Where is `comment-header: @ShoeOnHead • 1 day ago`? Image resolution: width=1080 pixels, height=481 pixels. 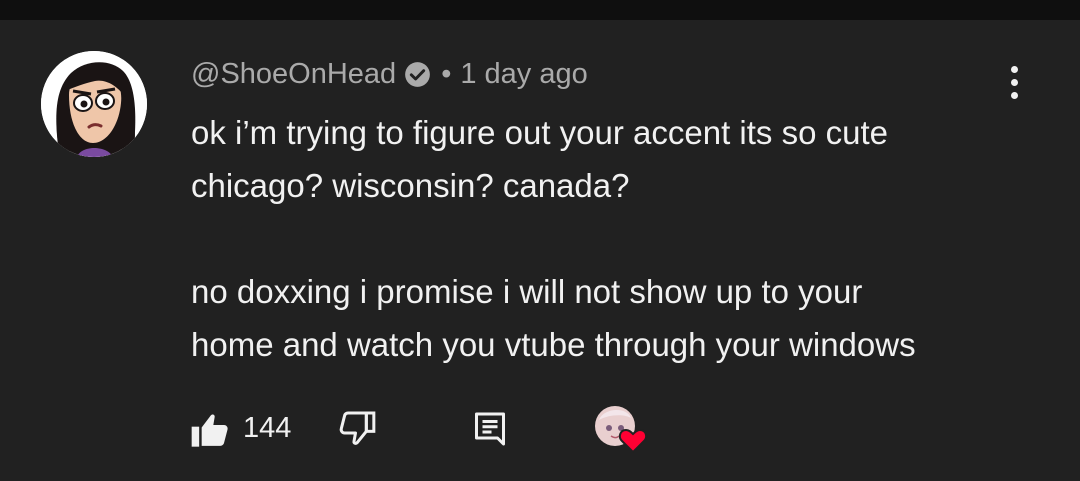 comment-header: @ShoeOnHead • 1 day ago is located at coordinates (389, 74).